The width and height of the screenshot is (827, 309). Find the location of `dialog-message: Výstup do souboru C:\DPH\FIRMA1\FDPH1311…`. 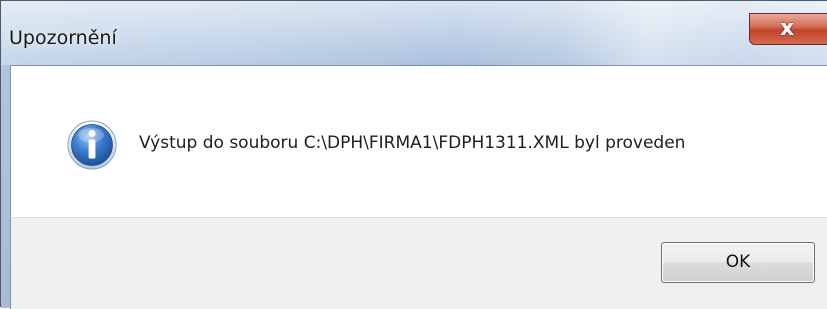

dialog-message: Výstup do souboru C:\DPH\FIRMA1\FDPH1311… is located at coordinates (412, 143).